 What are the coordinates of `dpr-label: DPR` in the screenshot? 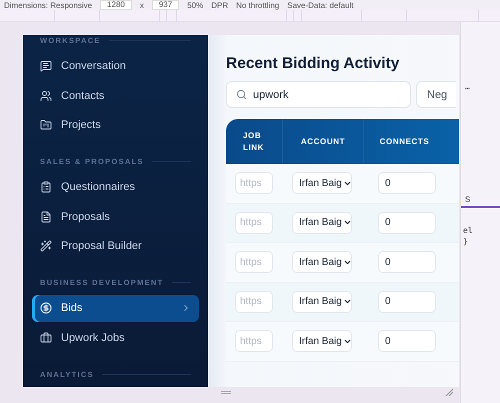 It's located at (219, 5).